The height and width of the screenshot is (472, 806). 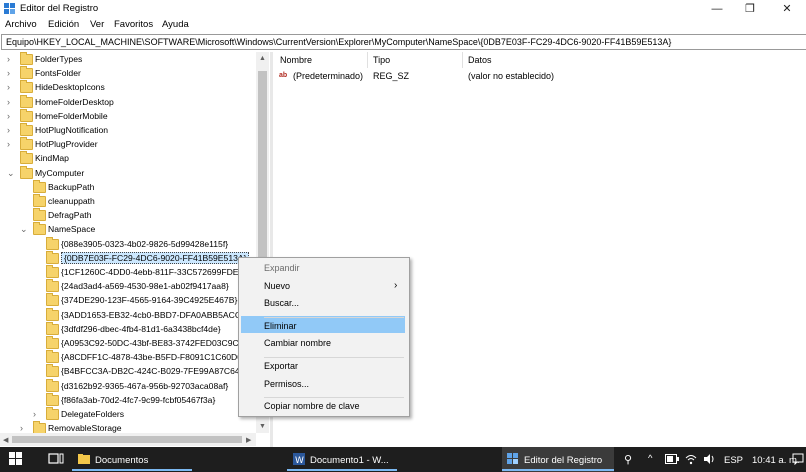 What do you see at coordinates (128, 187) in the screenshot?
I see `tree-item: BackupPath` at bounding box center [128, 187].